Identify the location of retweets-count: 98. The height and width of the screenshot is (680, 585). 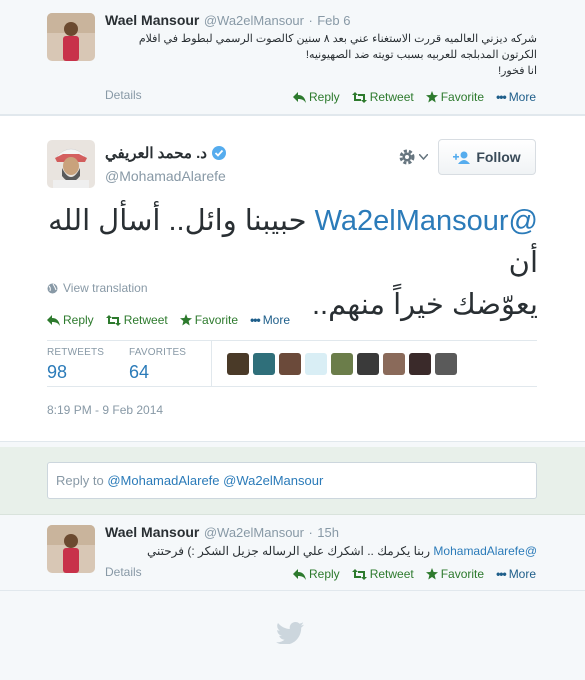
(57, 372).